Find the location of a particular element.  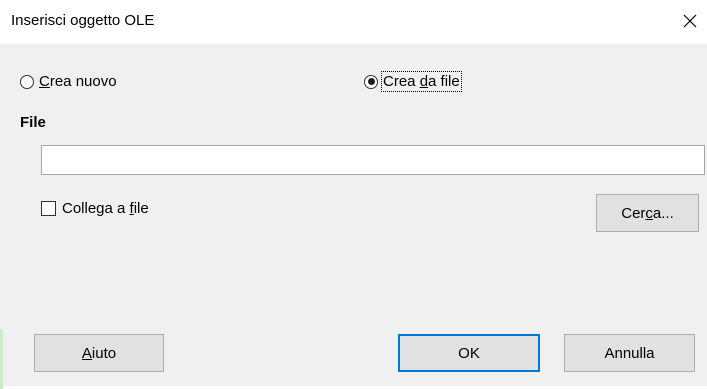

link-to-file-checkbox: Collega a file is located at coordinates (95, 208).